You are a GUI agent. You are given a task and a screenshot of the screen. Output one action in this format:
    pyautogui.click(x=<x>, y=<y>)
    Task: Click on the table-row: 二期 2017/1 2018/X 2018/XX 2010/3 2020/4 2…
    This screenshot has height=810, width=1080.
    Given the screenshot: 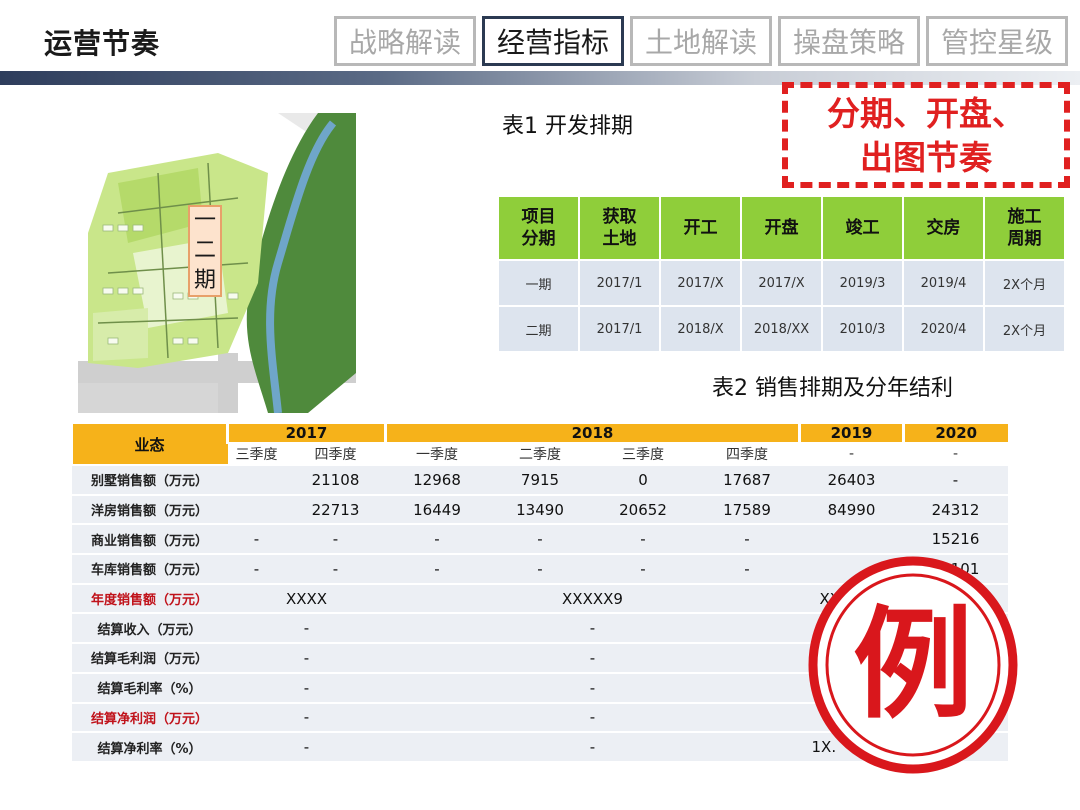 What is the action you would take?
    pyautogui.click(x=781, y=329)
    